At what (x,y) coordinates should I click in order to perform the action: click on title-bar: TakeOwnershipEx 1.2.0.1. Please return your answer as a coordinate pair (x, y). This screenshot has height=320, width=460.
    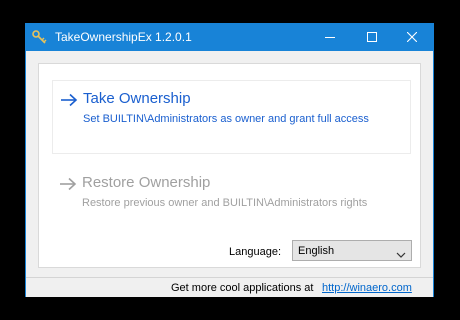
    Looking at the image, I should click on (229, 37).